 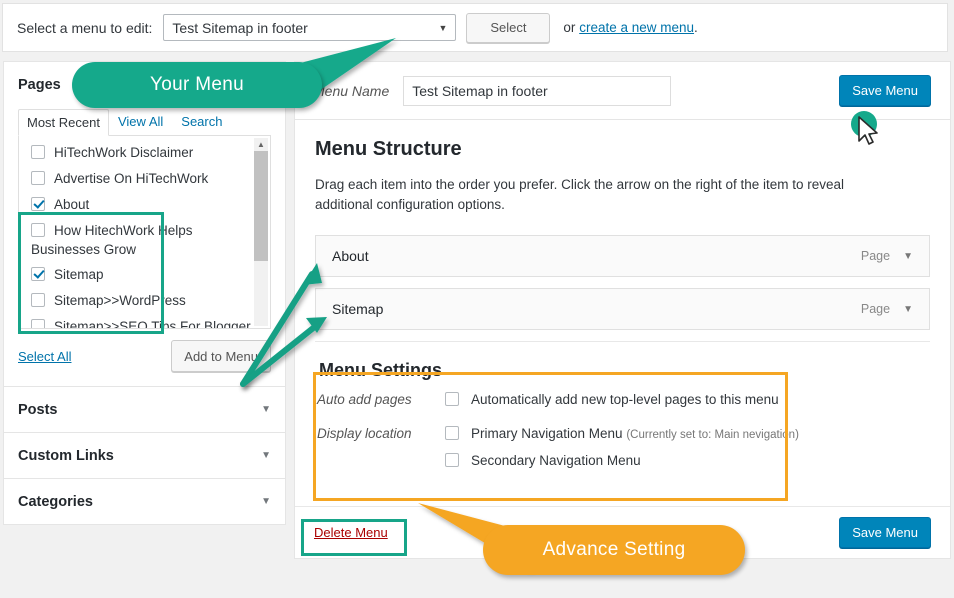 I want to click on categories-label: Categories, so click(x=55, y=501).